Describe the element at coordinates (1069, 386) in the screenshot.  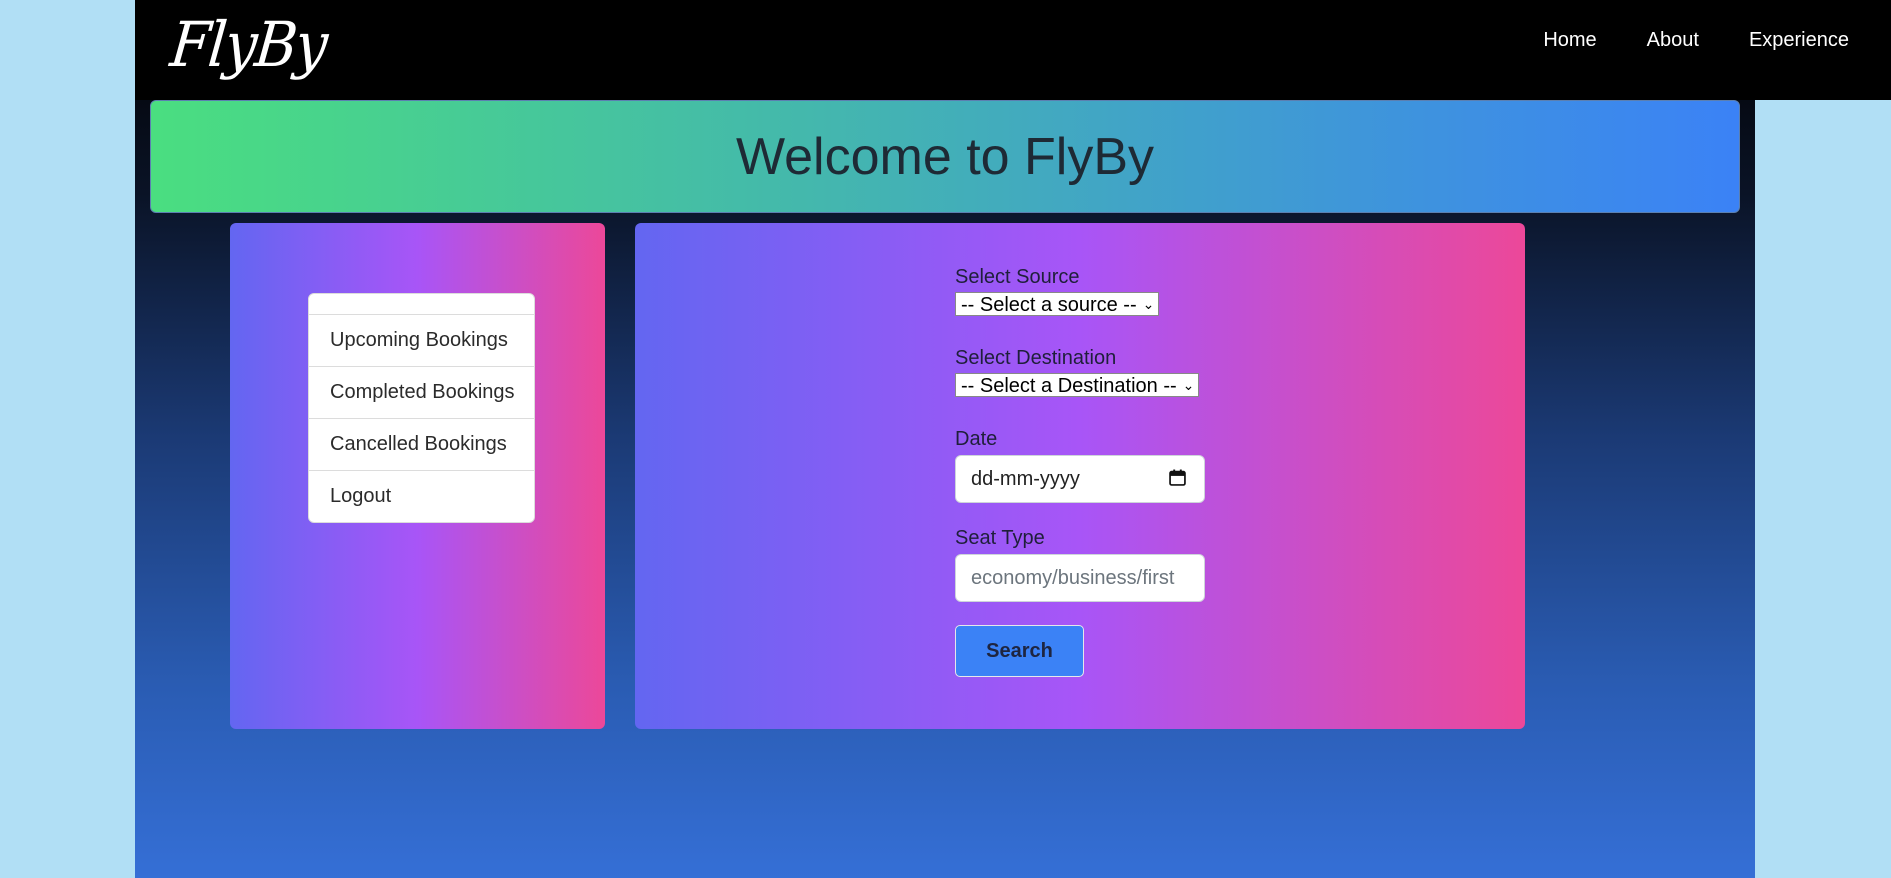
I see `destination-select-value: -- Select a Destination --` at that location.